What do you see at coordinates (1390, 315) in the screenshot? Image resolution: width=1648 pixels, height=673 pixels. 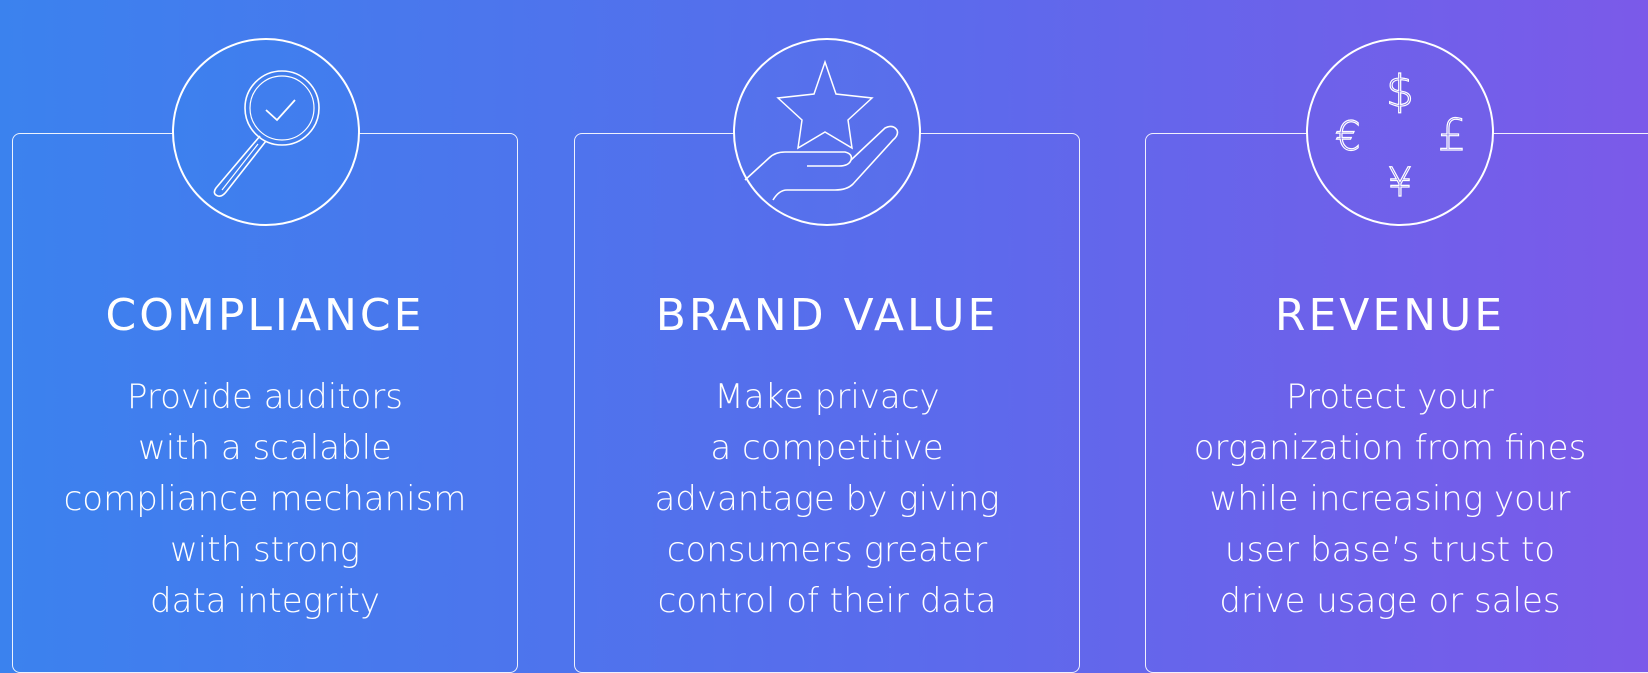 I see `card-title-revenue: REVENUE` at bounding box center [1390, 315].